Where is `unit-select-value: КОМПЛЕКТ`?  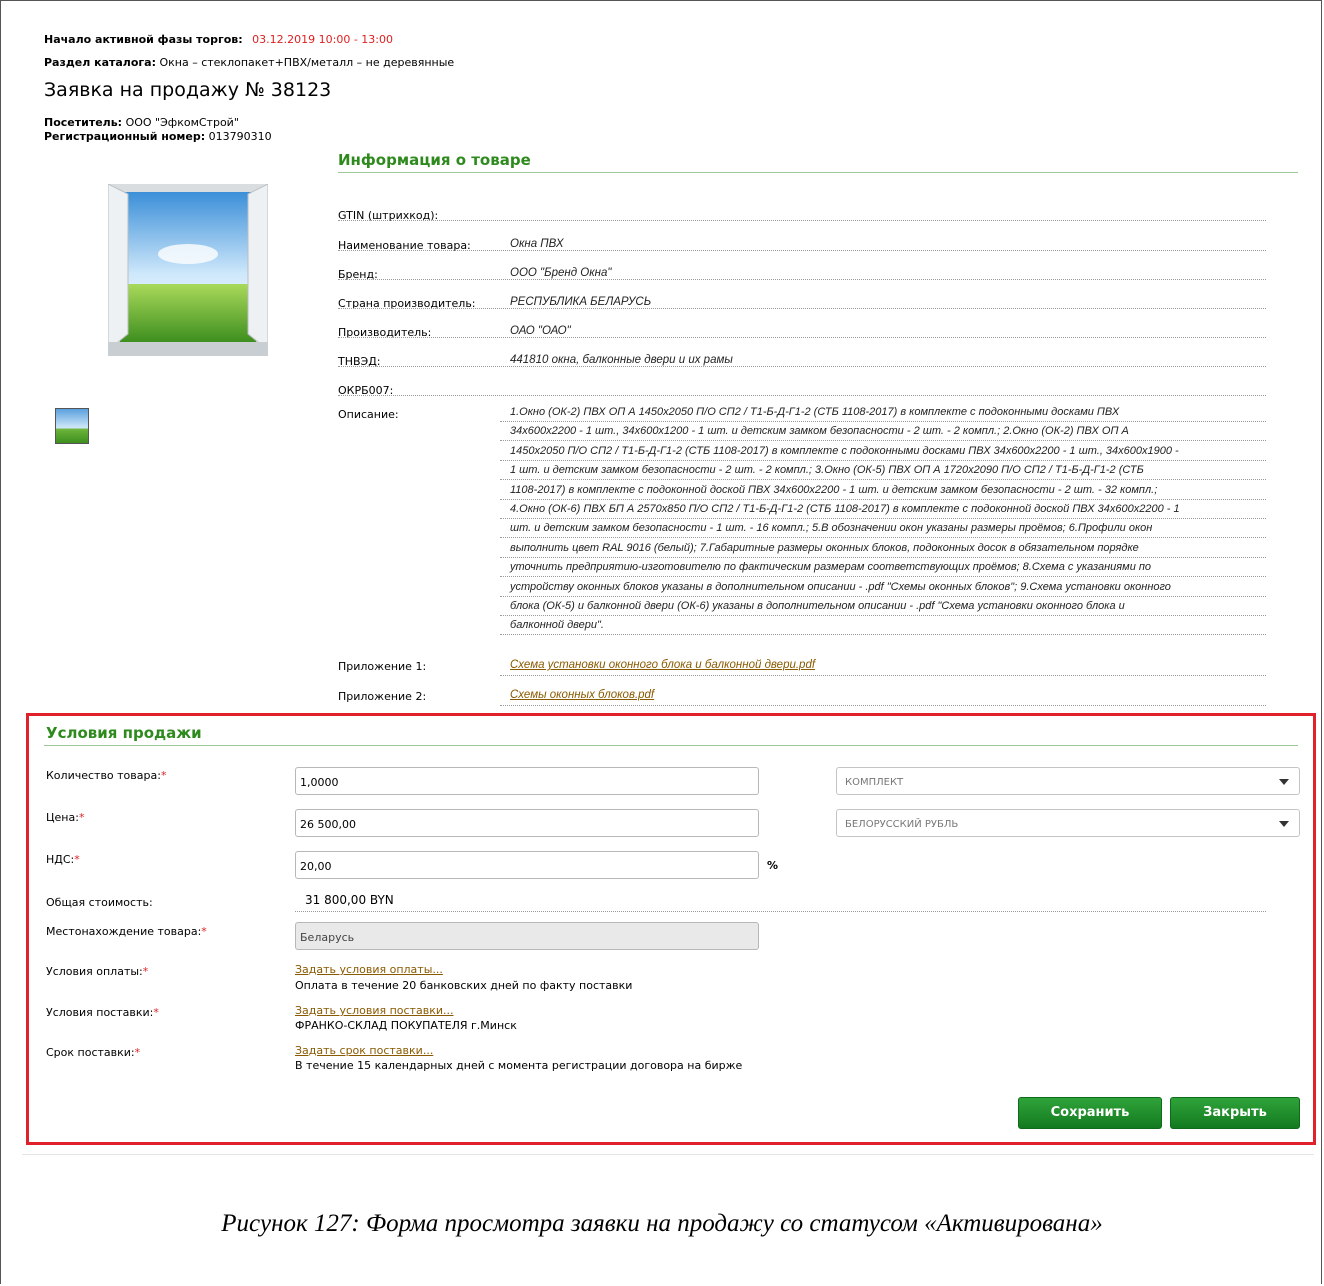 unit-select-value: КОМПЛЕКТ is located at coordinates (874, 782).